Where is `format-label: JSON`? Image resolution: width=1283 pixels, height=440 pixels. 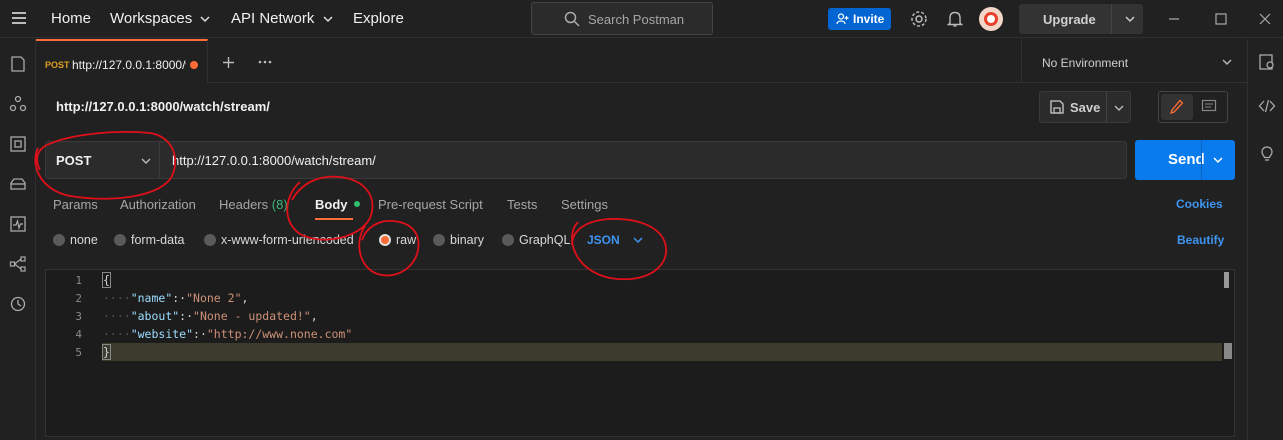
format-label: JSON is located at coordinates (603, 240).